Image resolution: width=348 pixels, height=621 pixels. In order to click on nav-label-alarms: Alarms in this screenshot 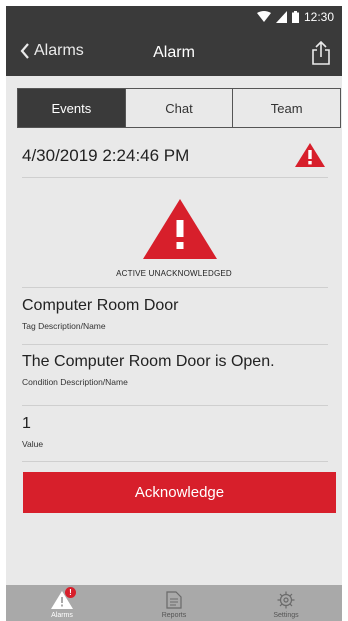, I will do `click(62, 615)`.